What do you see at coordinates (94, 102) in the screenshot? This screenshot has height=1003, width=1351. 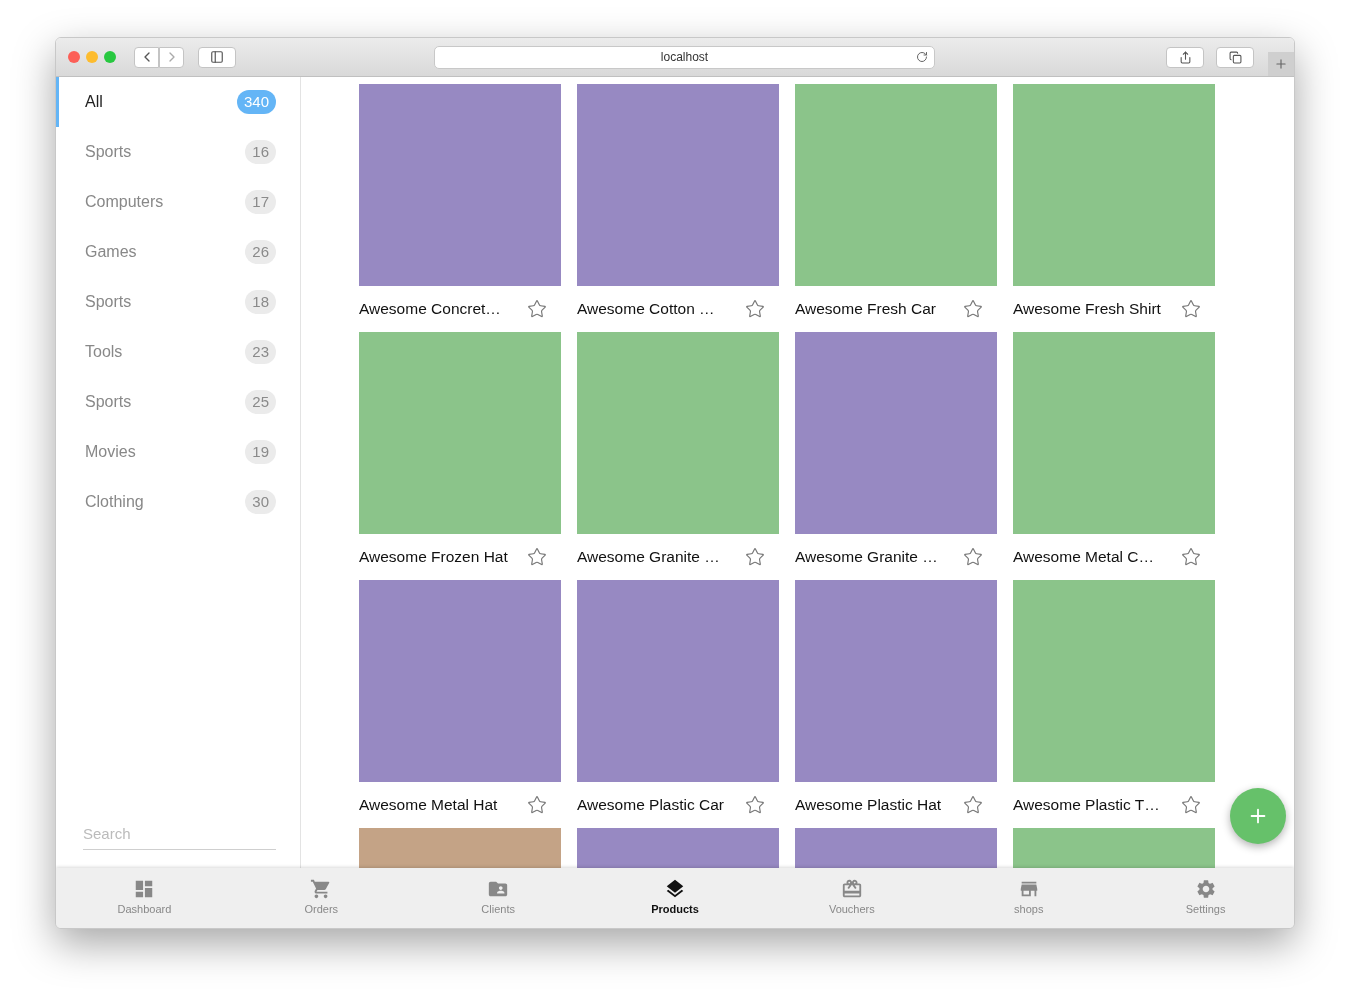 I see `category-label: All` at bounding box center [94, 102].